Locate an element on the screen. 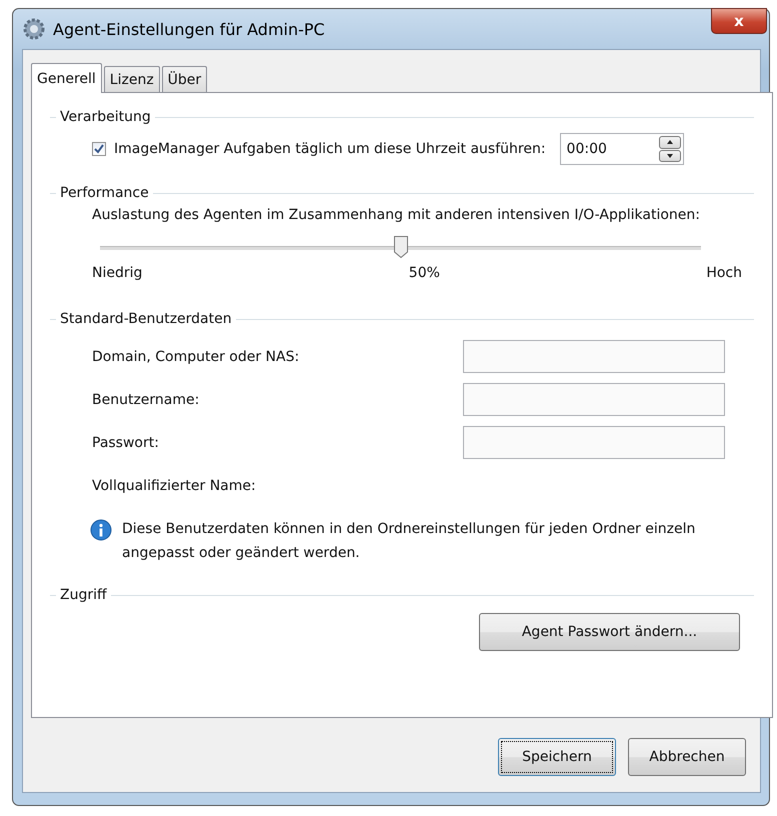 The width and height of the screenshot is (777, 816). spin-buttons is located at coordinates (669, 149).